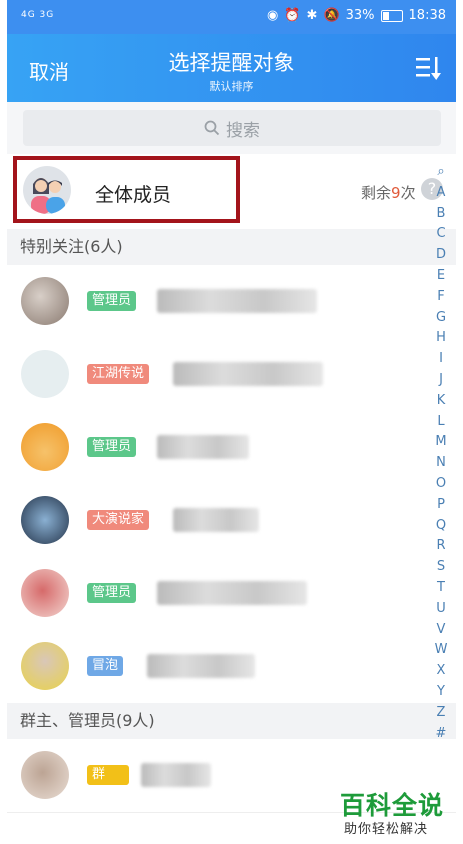 Image resolution: width=463 pixels, height=844 pixels. Describe the element at coordinates (38, 15) in the screenshot. I see `signal-indicator: 4G 3G` at that location.